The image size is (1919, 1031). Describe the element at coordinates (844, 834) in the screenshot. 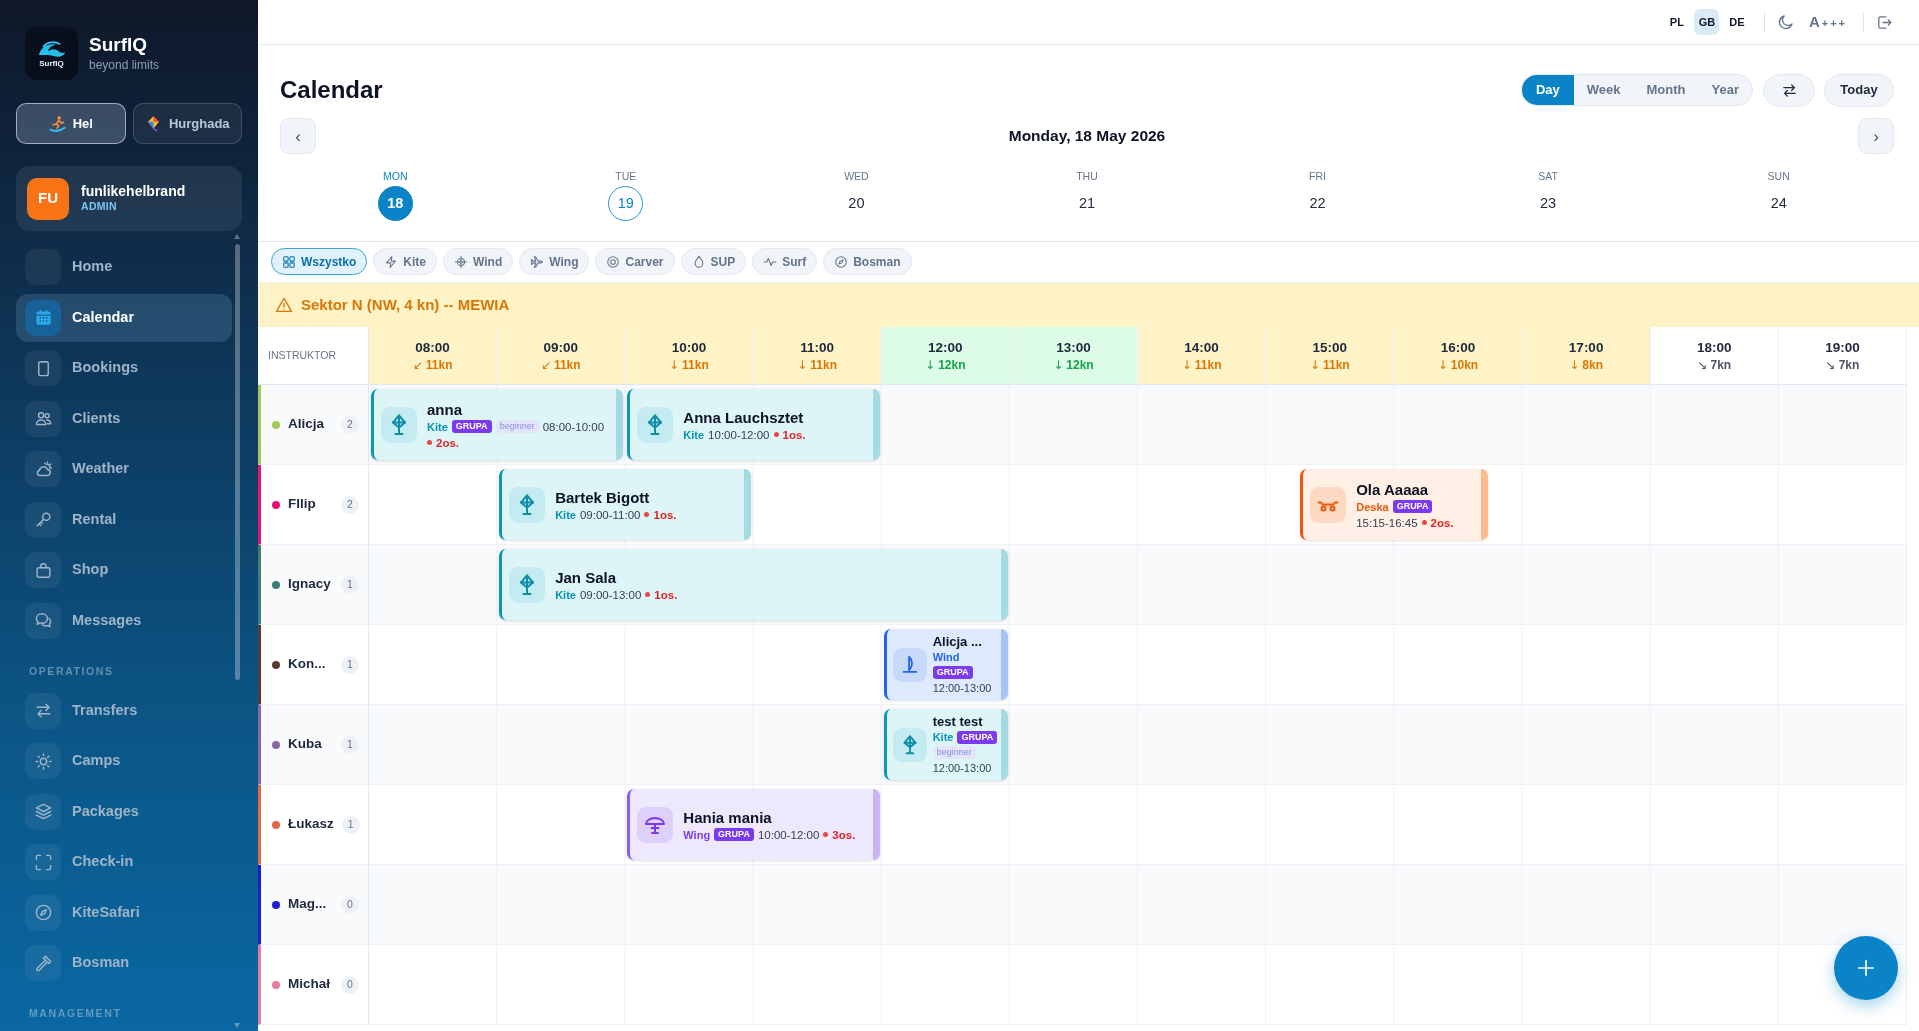

I see `people-count: 3os.` at that location.